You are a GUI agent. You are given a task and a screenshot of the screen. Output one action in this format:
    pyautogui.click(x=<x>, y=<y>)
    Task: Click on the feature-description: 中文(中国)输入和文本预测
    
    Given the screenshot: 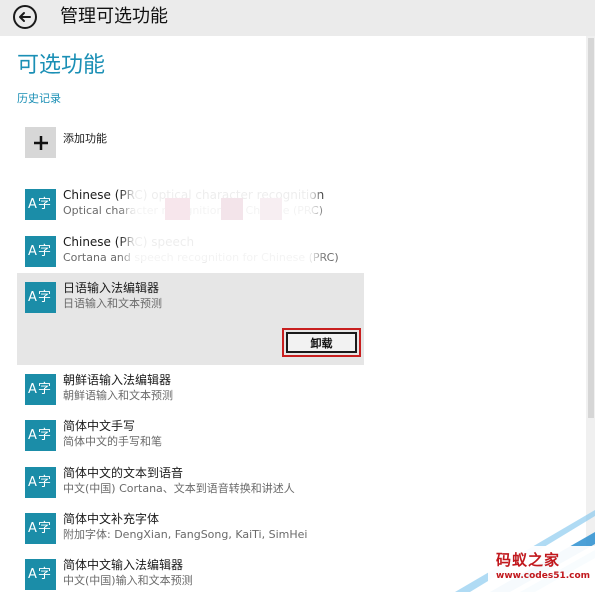 What is the action you would take?
    pyautogui.click(x=128, y=580)
    